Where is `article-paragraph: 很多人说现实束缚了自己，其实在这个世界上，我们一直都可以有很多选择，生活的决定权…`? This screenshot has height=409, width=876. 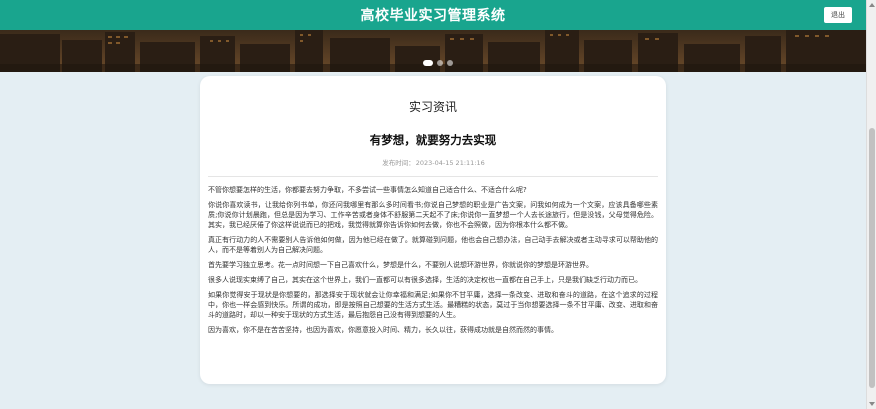 article-paragraph: 很多人说现实束缚了自己，其实在这个世界上，我们一直都可以有很多选择，生活的决定权… is located at coordinates (425, 280).